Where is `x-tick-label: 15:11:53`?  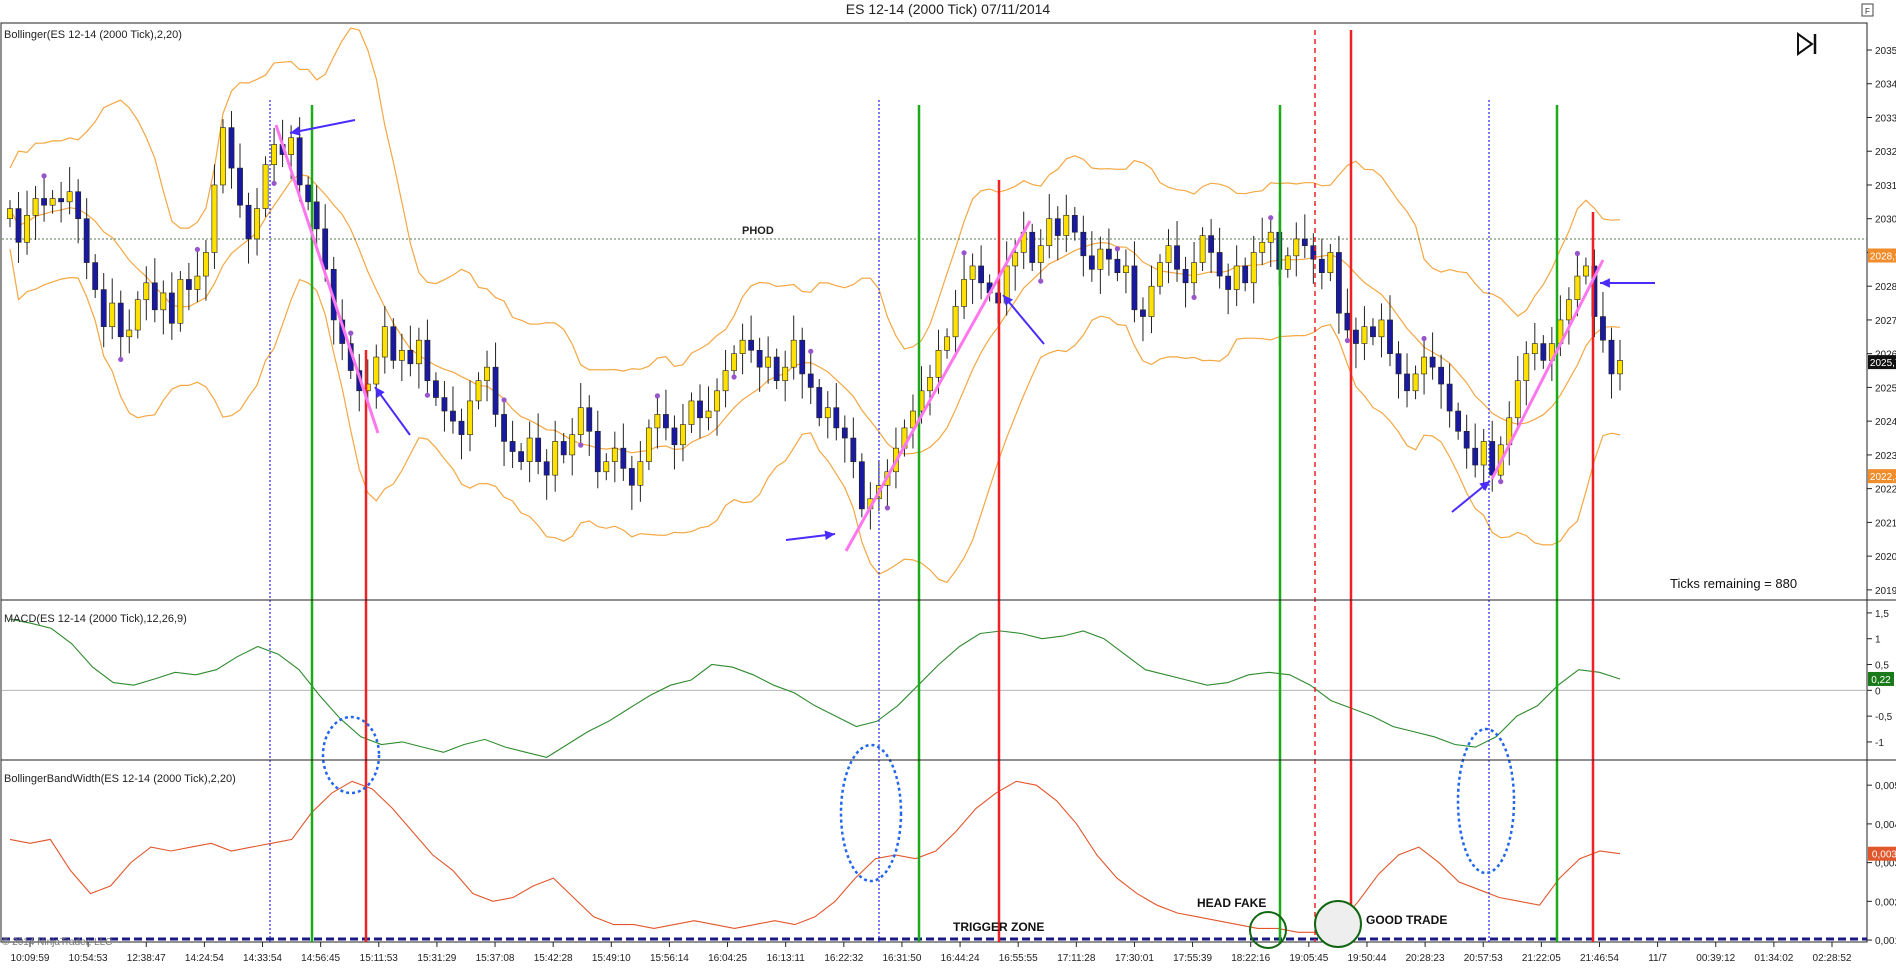 x-tick-label: 15:11:53 is located at coordinates (379, 958).